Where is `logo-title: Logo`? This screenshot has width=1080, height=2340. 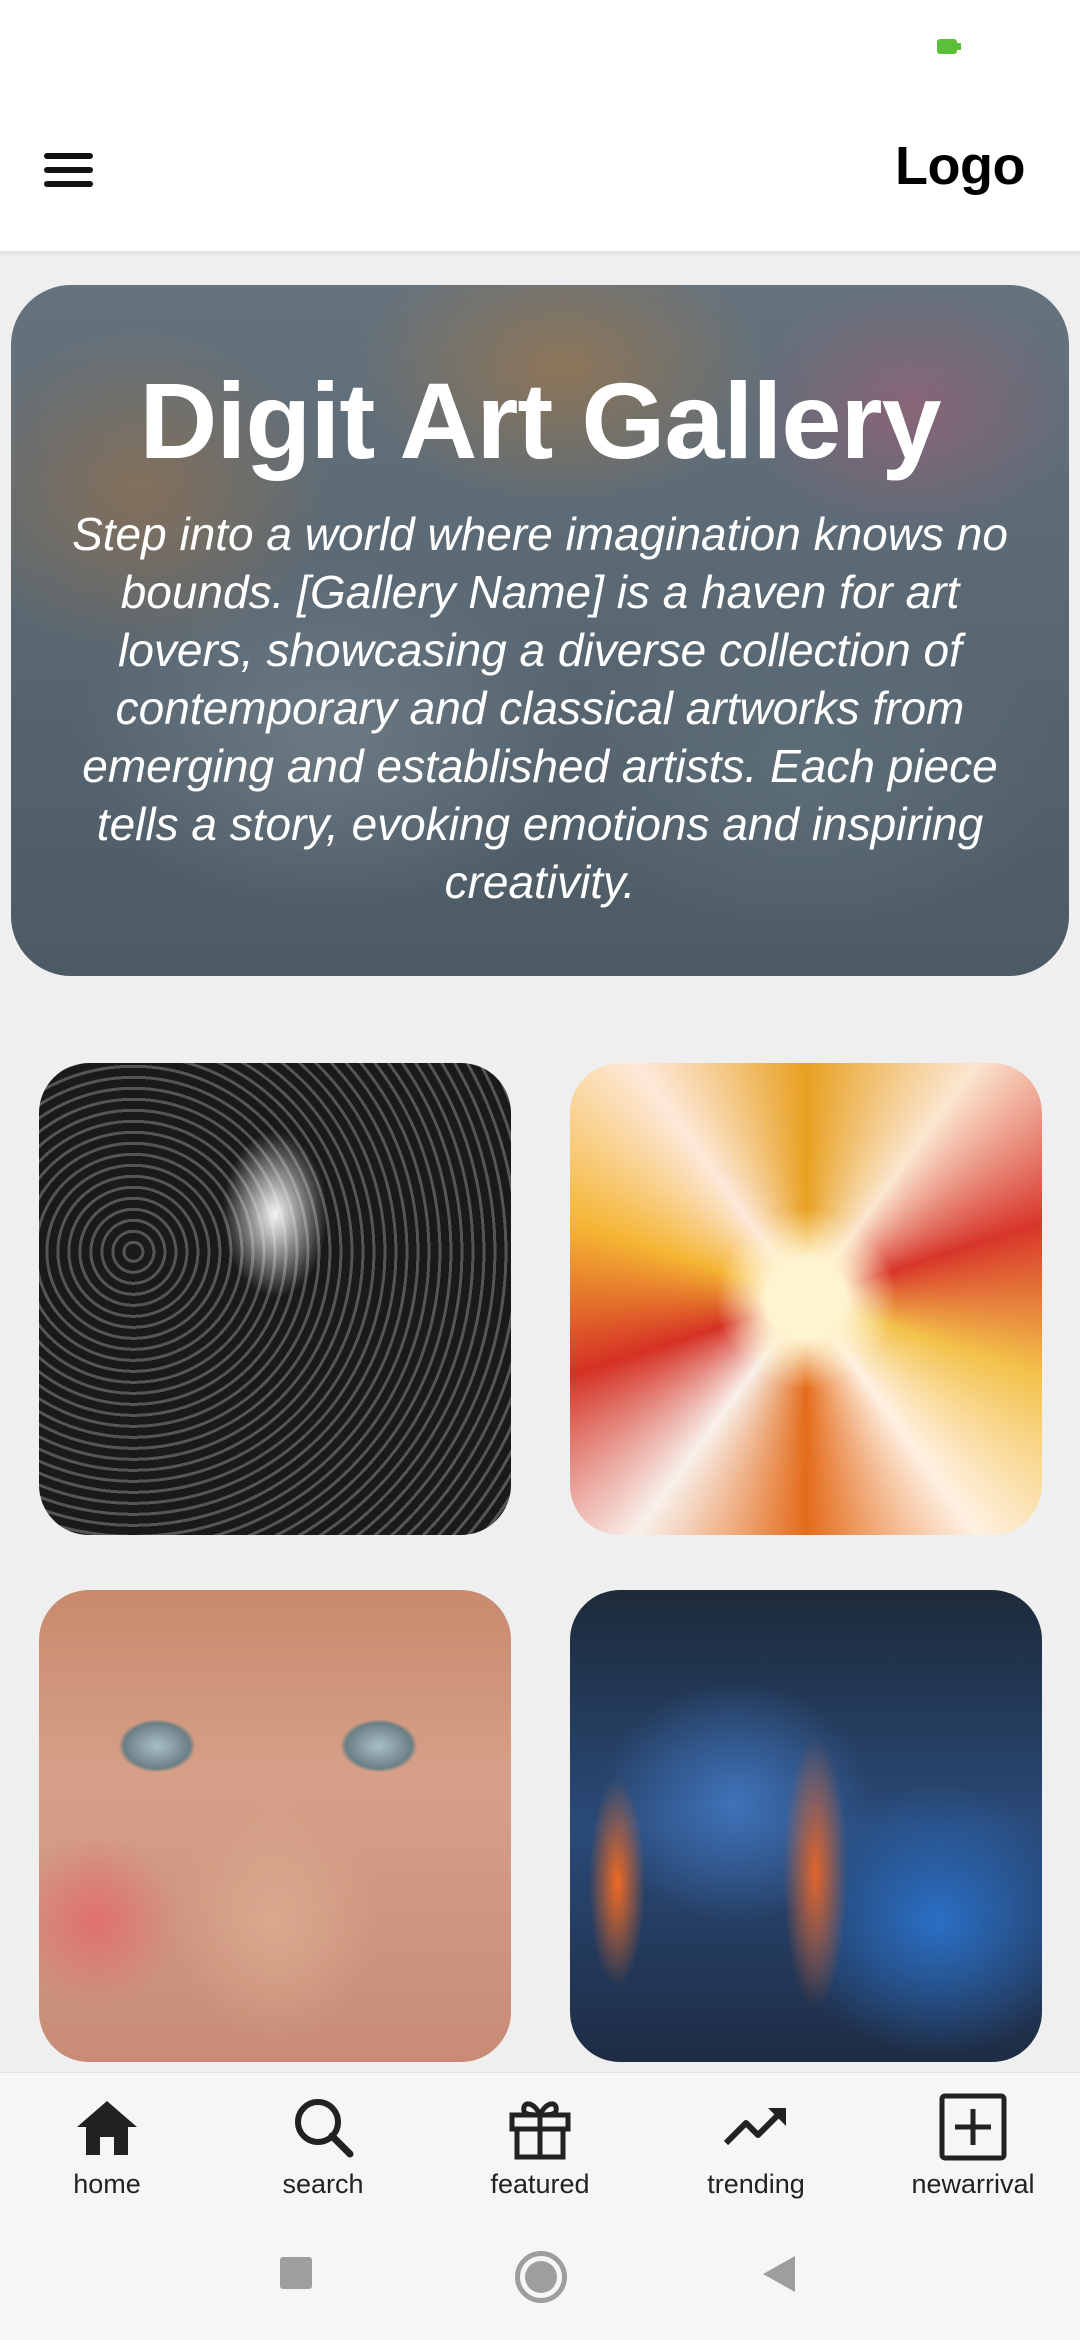 logo-title: Logo is located at coordinates (960, 166).